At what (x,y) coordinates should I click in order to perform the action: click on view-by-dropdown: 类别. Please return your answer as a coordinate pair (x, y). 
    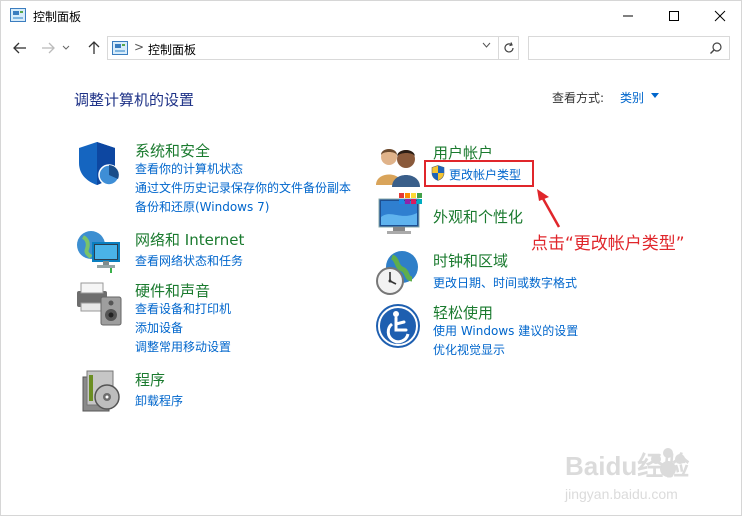
    Looking at the image, I should click on (632, 97).